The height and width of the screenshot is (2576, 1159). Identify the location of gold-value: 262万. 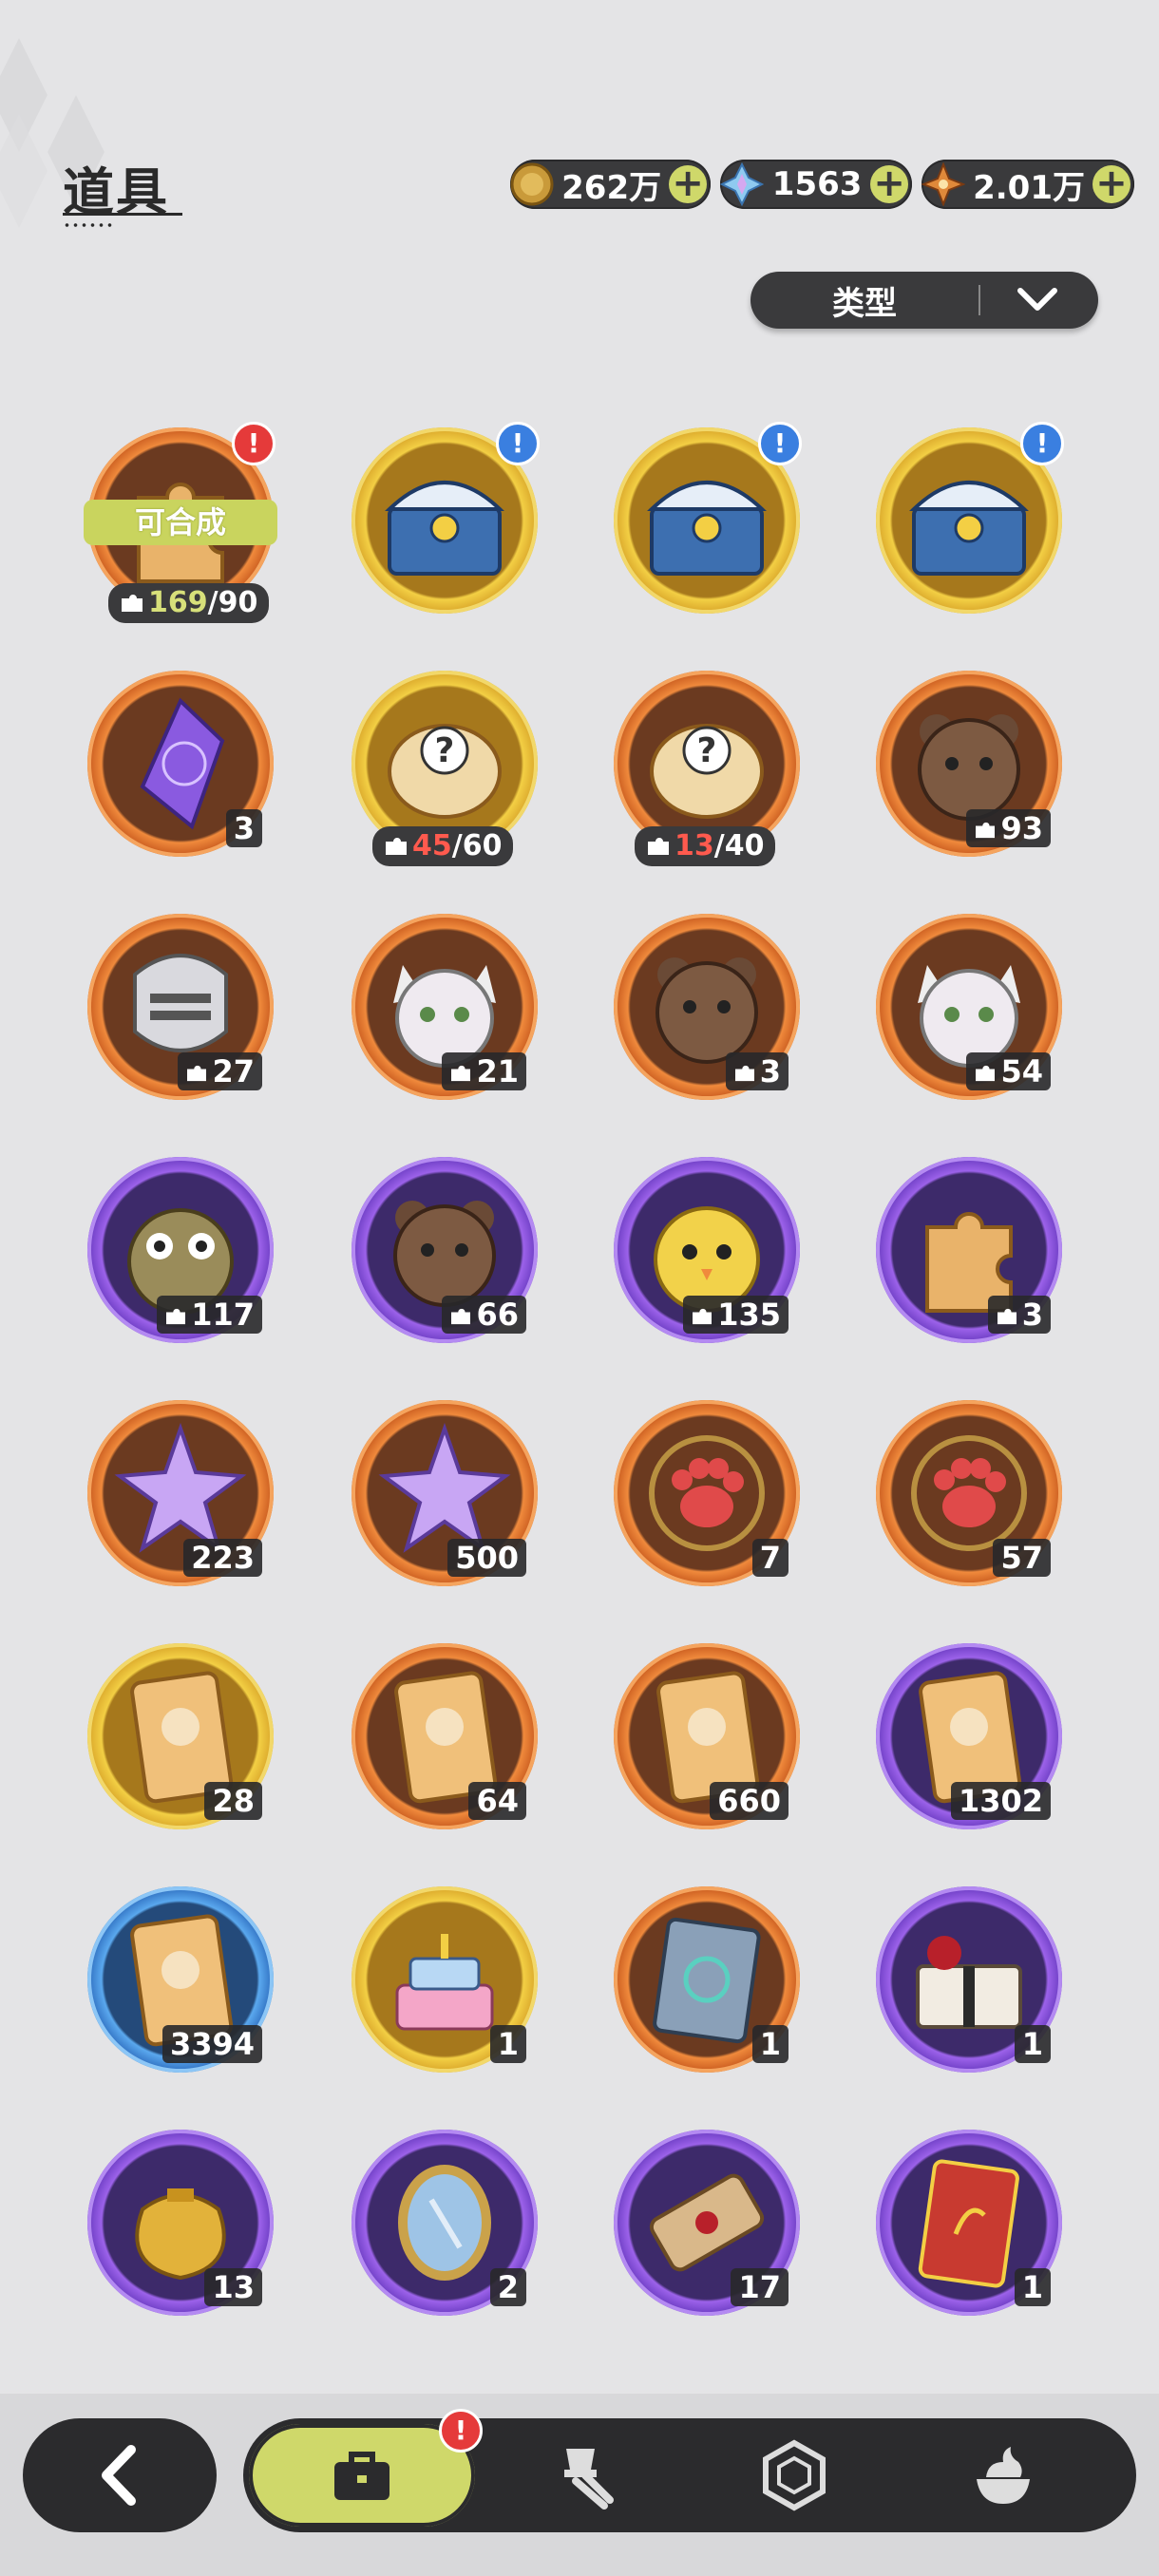
(611, 187).